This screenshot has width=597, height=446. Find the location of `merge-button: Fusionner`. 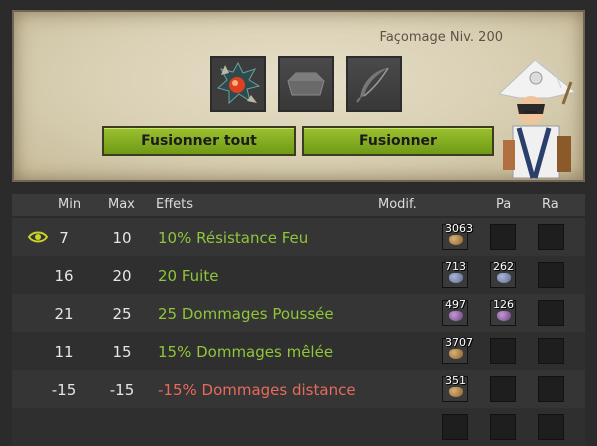

merge-button: Fusionner is located at coordinates (398, 141).